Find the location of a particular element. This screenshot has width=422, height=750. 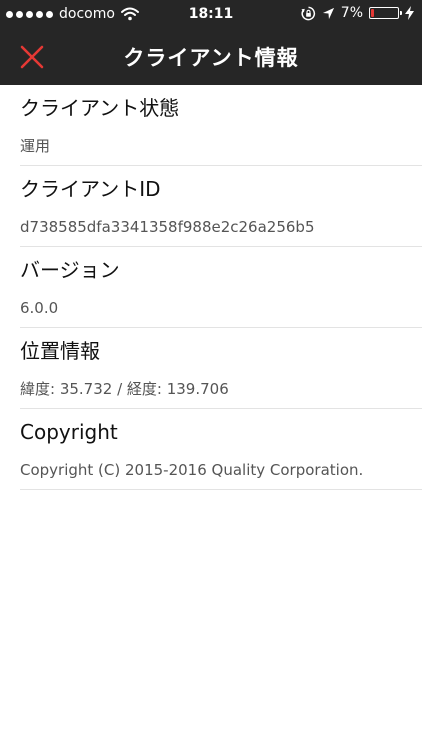

row-label: 位置情報 is located at coordinates (60, 351).